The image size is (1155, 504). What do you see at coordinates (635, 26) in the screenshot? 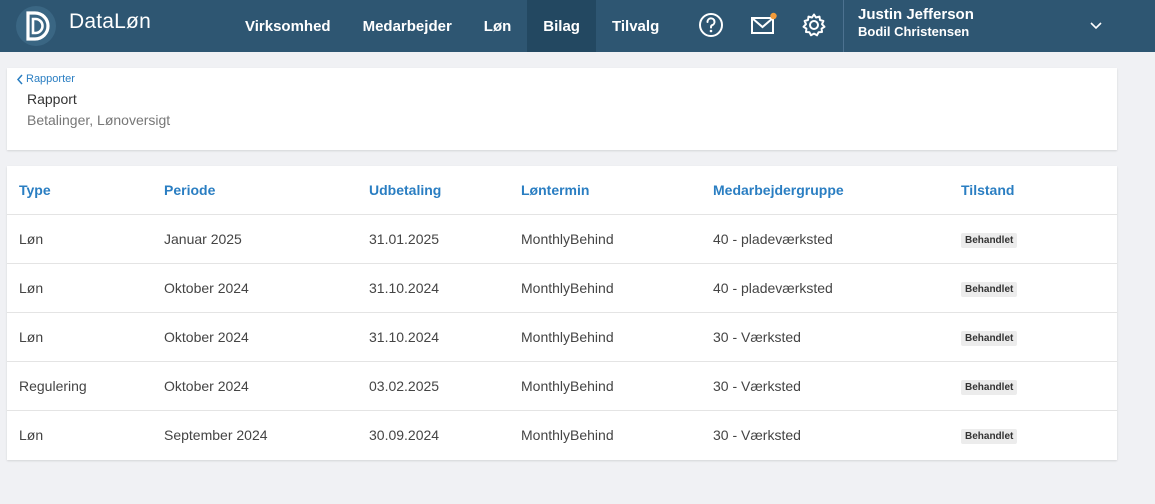
I see `nav-item-tilvalg: Tilvalg` at bounding box center [635, 26].